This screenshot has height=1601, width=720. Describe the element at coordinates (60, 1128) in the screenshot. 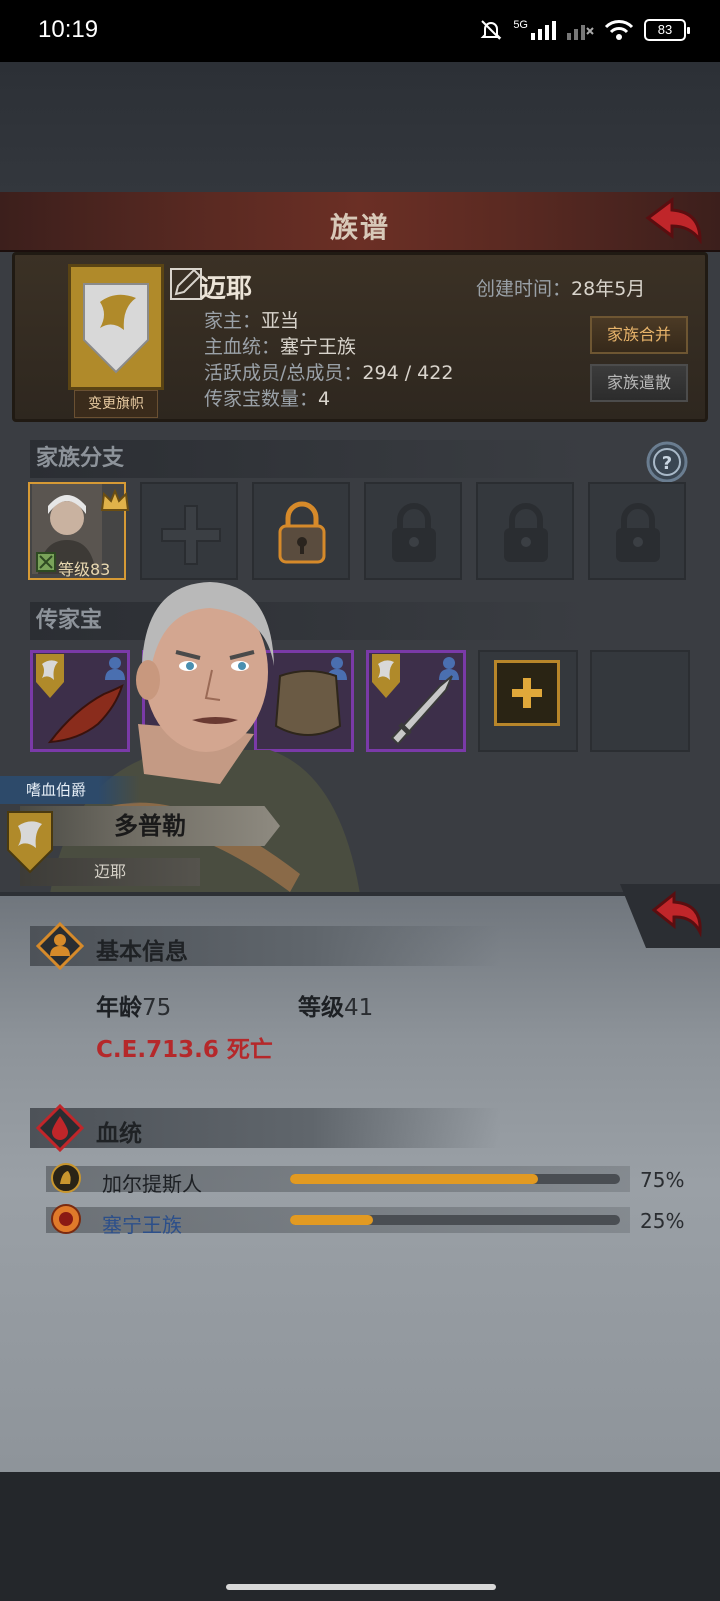

I see `blood-drop-icon` at that location.